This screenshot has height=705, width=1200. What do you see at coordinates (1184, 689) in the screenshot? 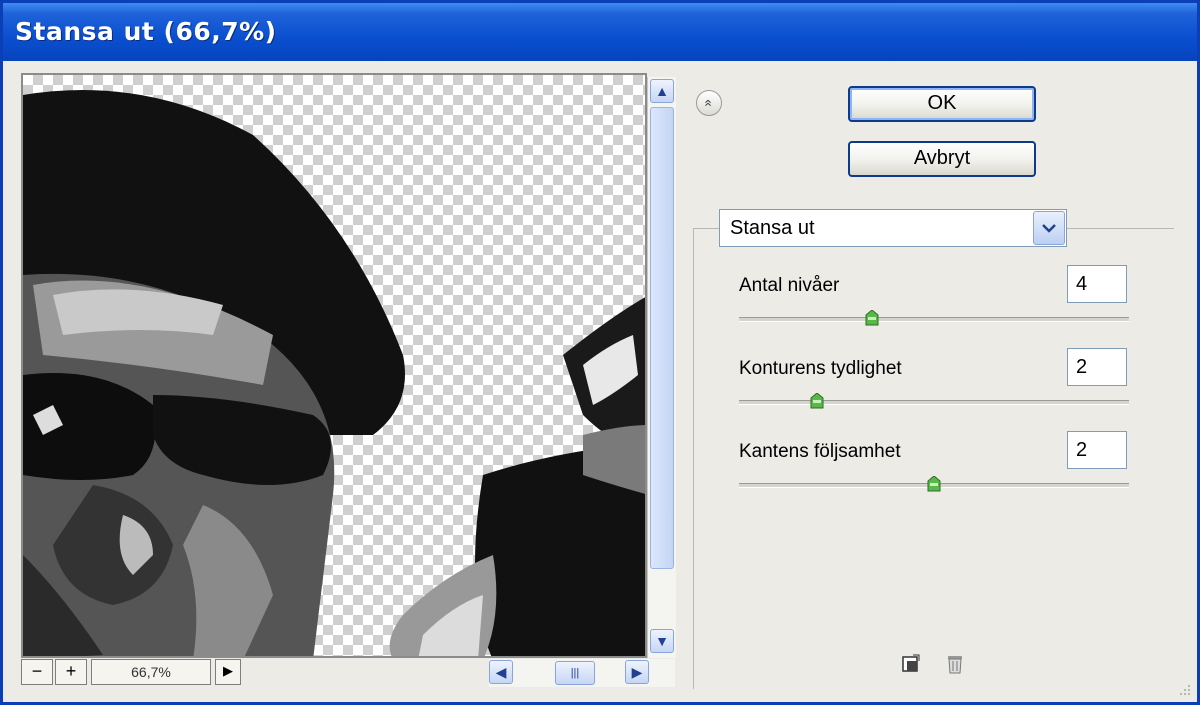
I see `resize-grip-icon` at bounding box center [1184, 689].